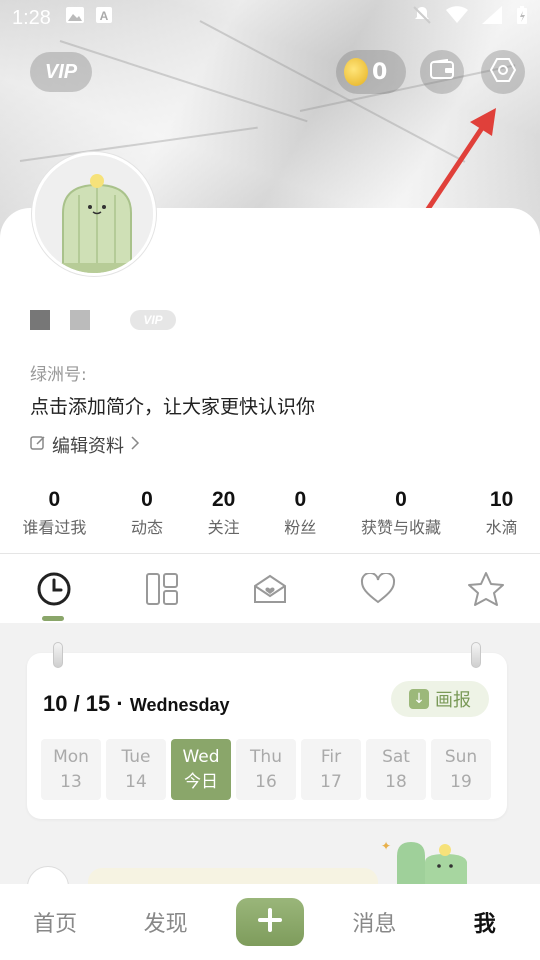 The height and width of the screenshot is (960, 540). Describe the element at coordinates (461, 757) in the screenshot. I see `day-name: Sun` at that location.